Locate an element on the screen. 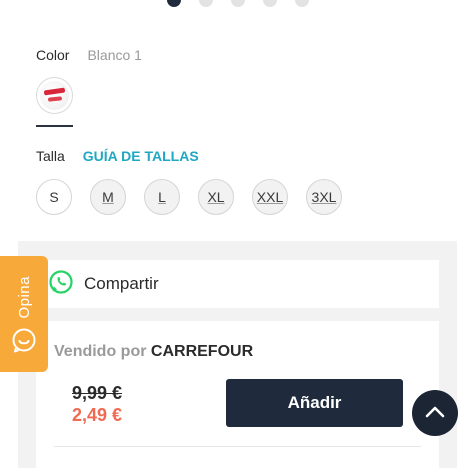 This screenshot has height=468, width=475. carousel-pagination is located at coordinates (237, 3).